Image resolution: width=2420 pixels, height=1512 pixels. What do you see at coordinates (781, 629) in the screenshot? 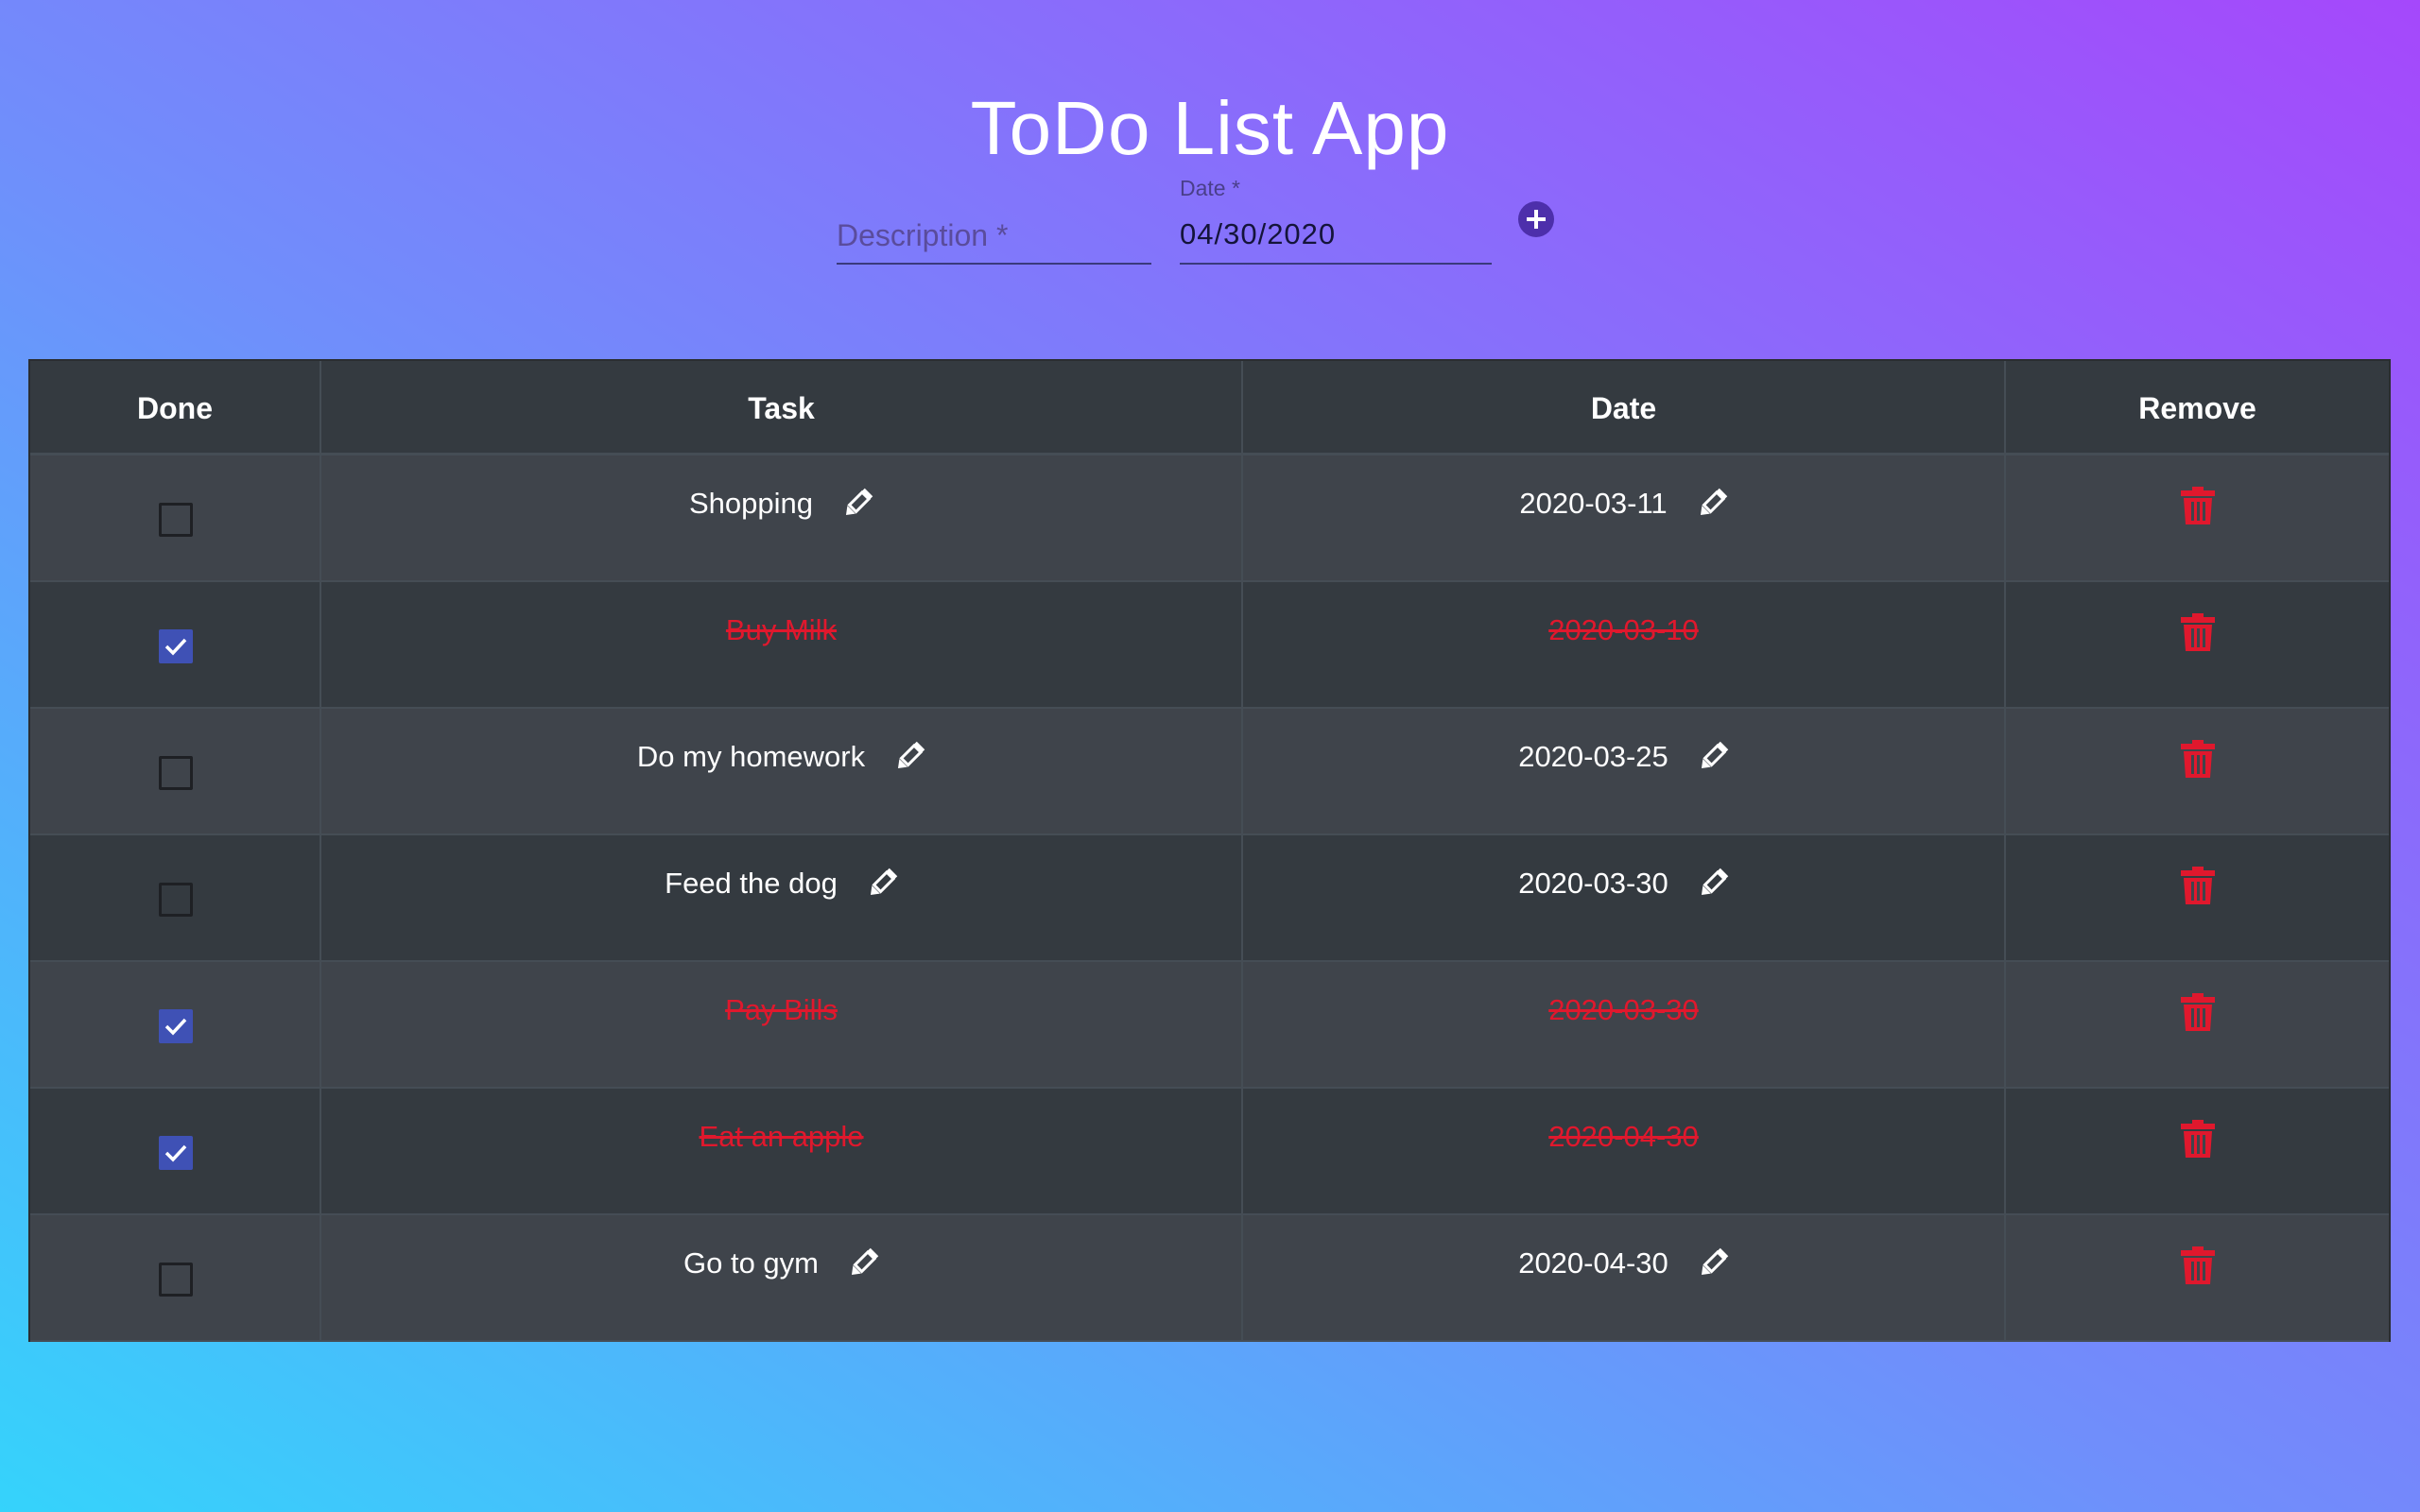
I see `task-text: Buy Milk` at bounding box center [781, 629].